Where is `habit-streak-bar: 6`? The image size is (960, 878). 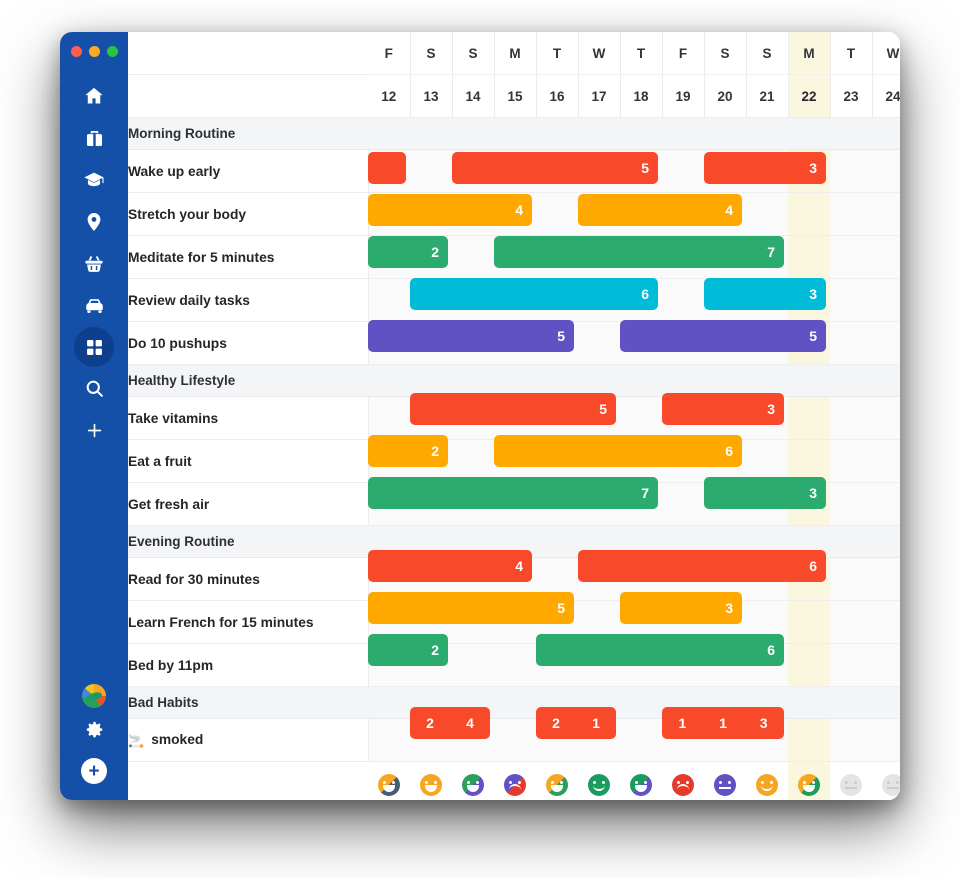
habit-streak-bar: 6 is located at coordinates (660, 650).